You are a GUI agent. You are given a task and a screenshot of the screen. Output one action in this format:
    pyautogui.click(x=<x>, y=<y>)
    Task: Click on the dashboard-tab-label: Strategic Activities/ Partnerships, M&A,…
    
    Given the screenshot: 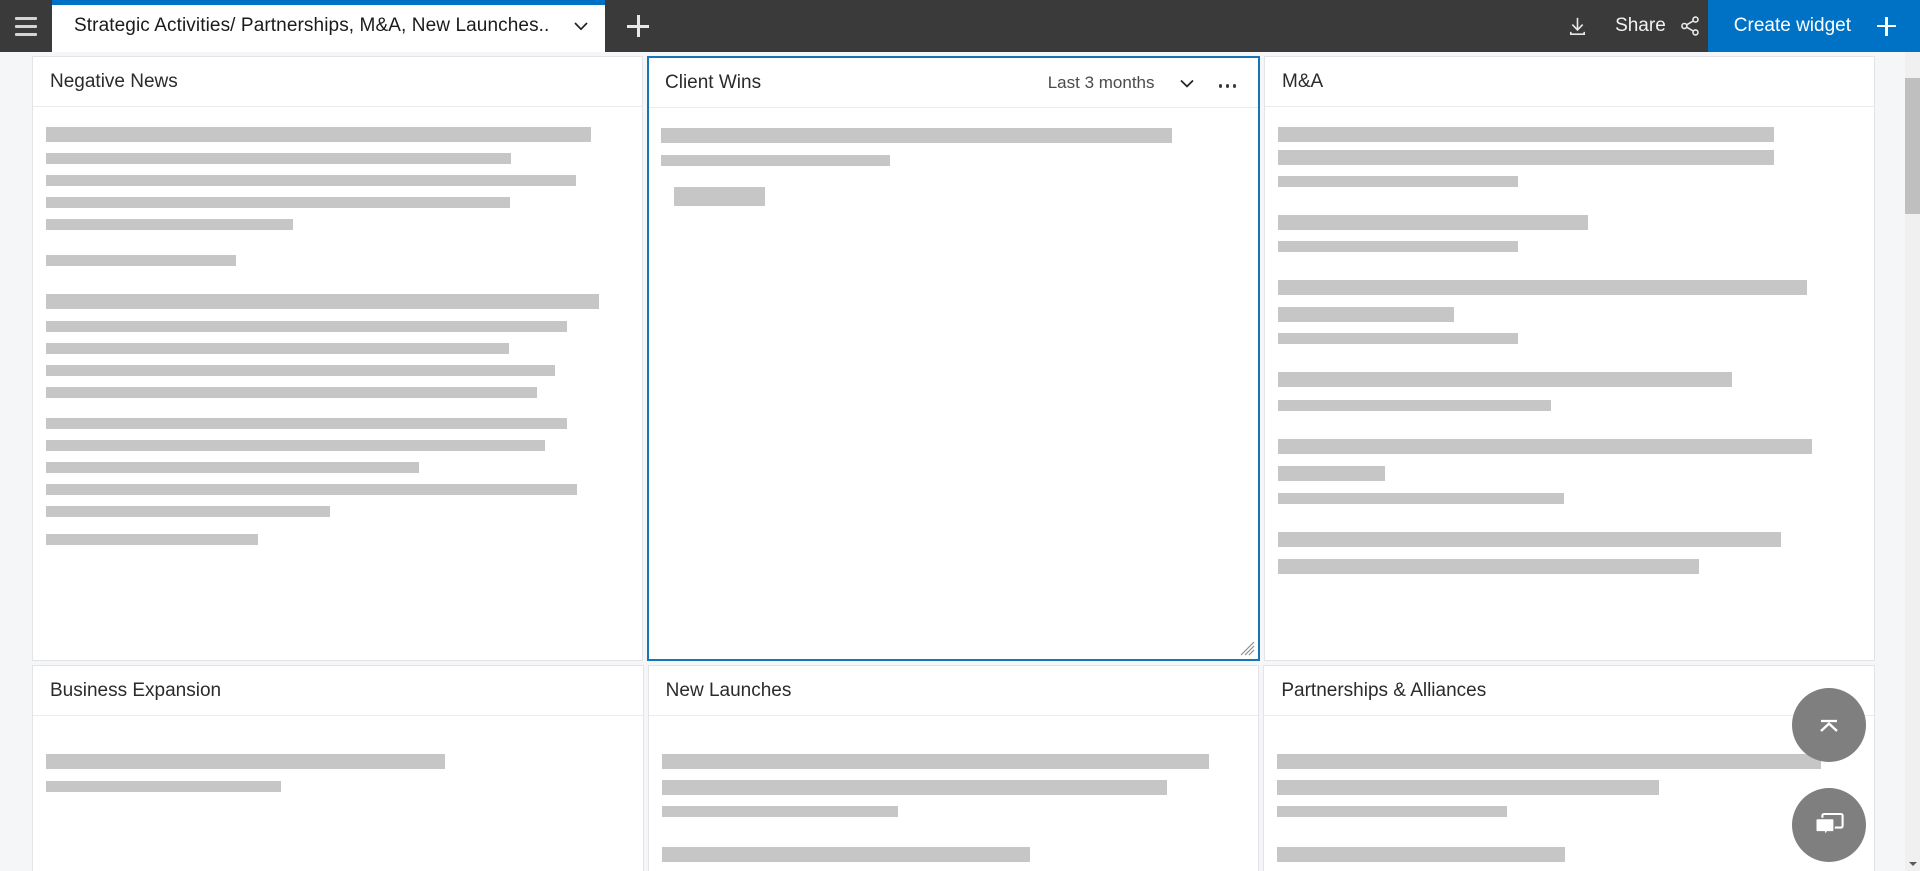 What is the action you would take?
    pyautogui.click(x=312, y=25)
    